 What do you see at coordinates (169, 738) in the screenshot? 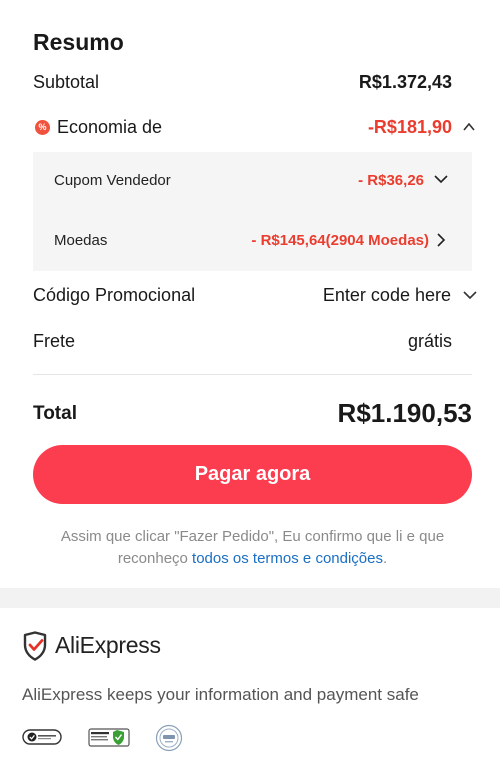
I see `pci-badge-icon` at bounding box center [169, 738].